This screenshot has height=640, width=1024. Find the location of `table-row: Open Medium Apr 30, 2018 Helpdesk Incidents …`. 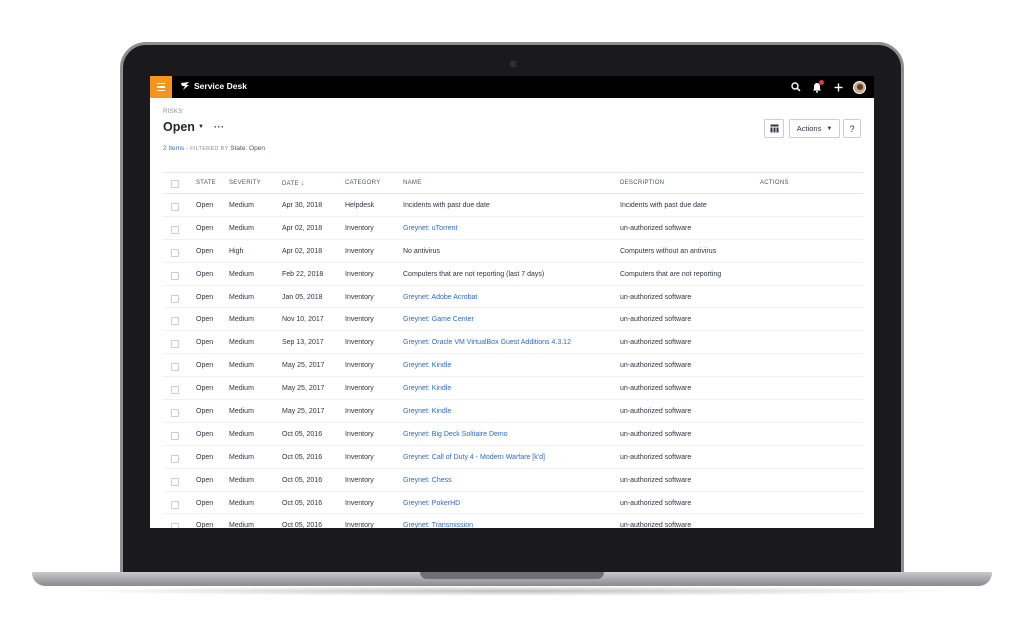

table-row: Open Medium Apr 30, 2018 Helpdesk Incidents … is located at coordinates (513, 205).